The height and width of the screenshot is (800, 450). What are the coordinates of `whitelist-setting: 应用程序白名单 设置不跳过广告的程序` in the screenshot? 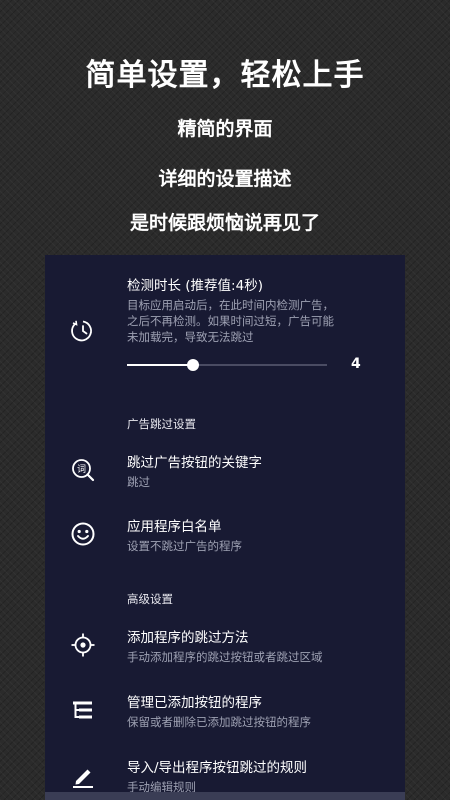 It's located at (256, 536).